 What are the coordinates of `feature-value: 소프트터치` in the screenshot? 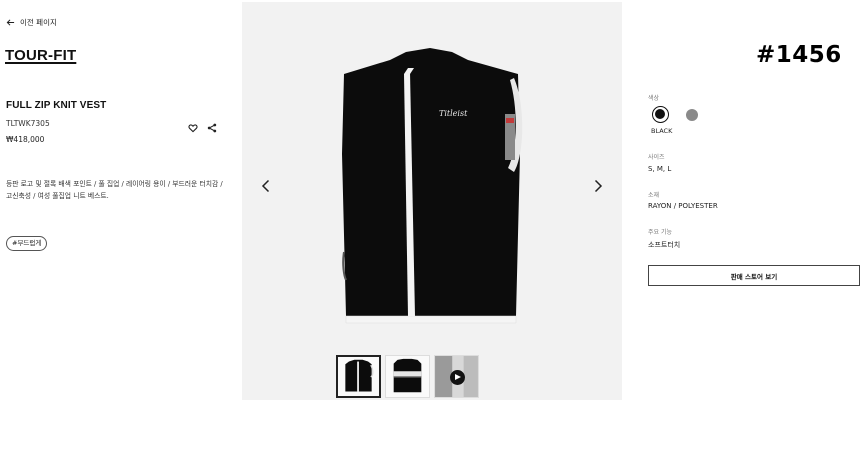 It's located at (664, 245).